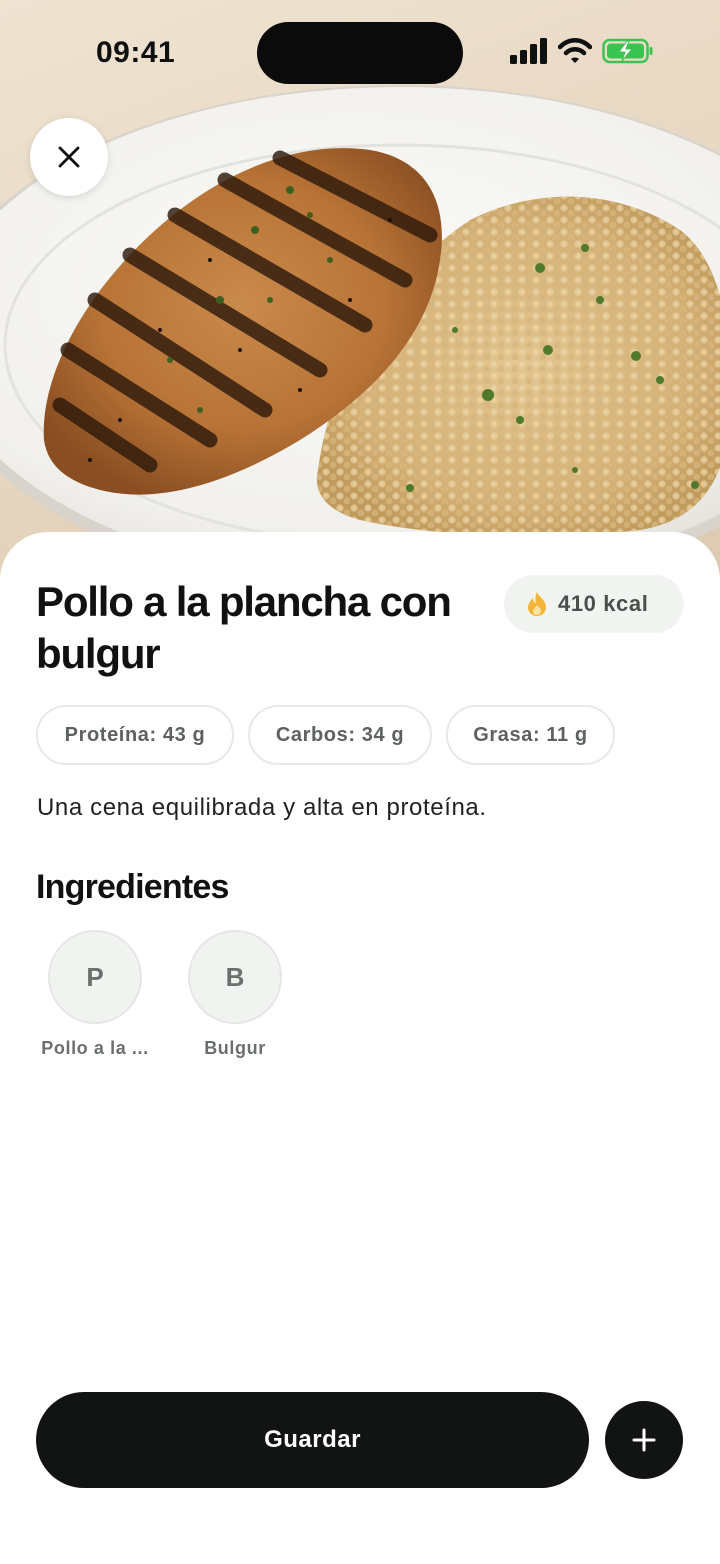  I want to click on wifi-icon, so click(575, 50).